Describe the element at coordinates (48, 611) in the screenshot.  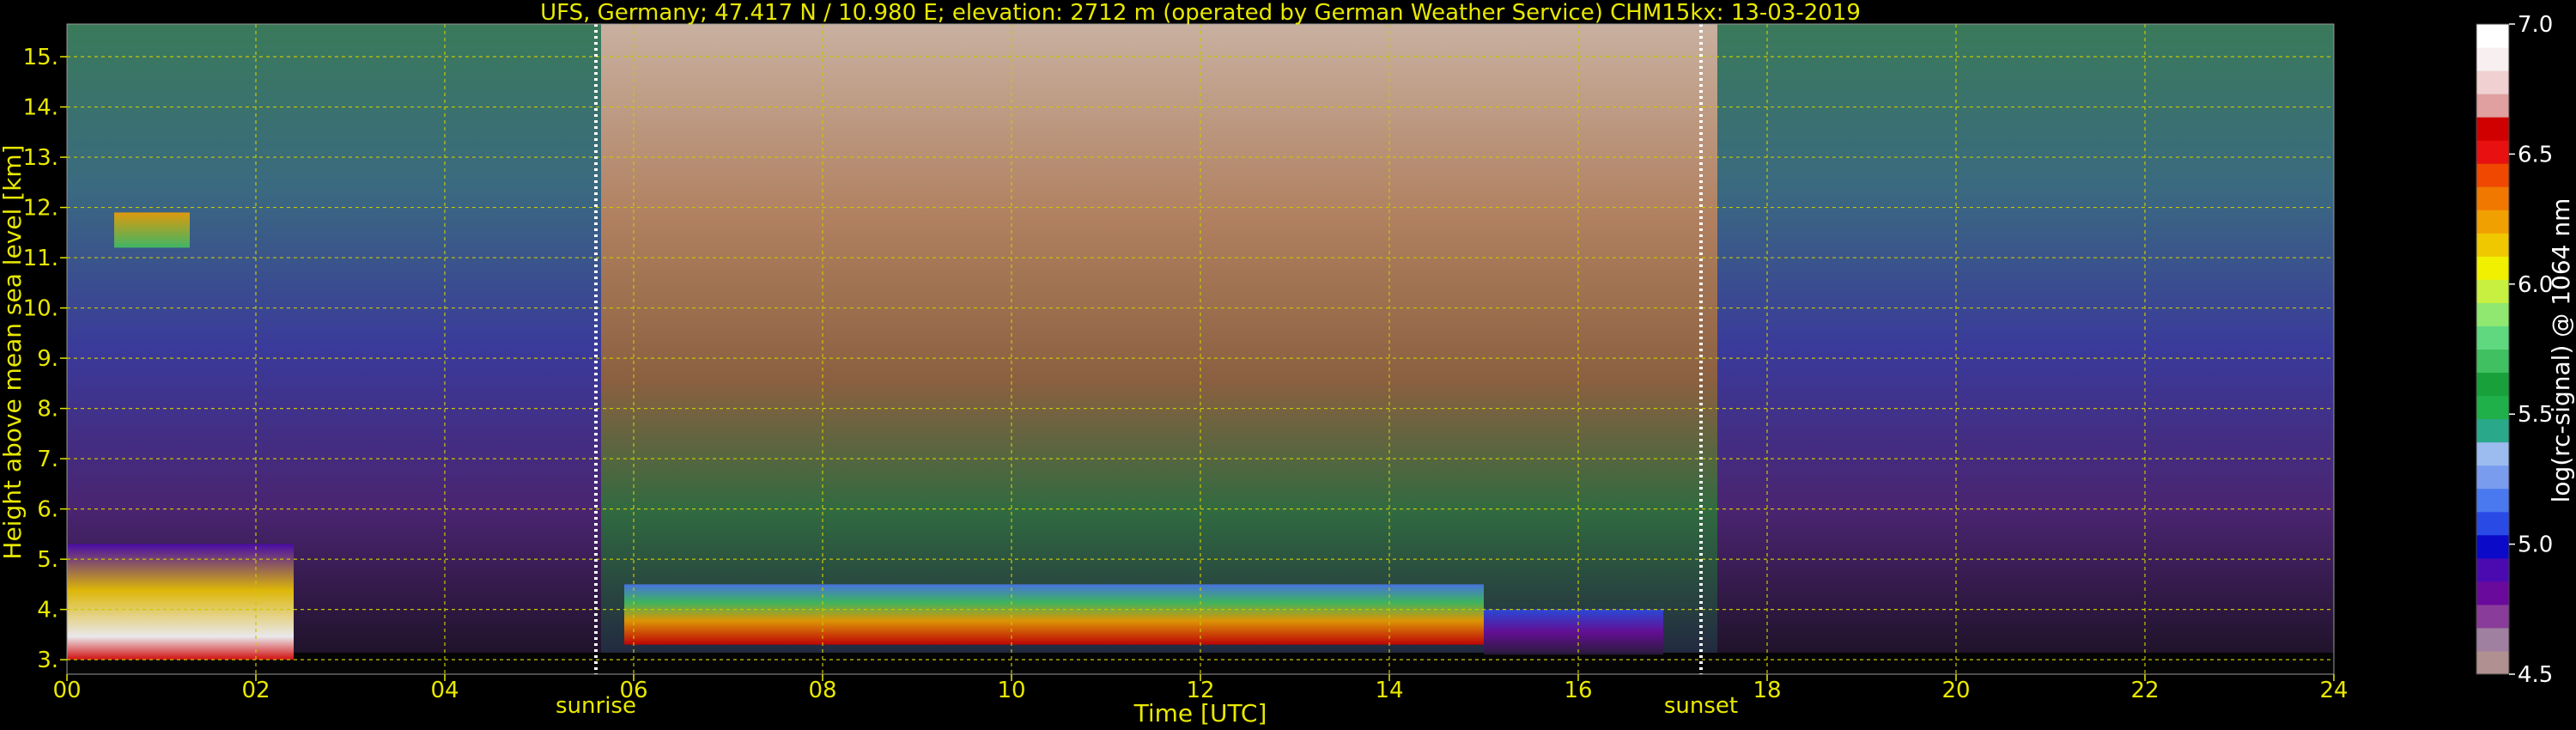
I see `y-tick-label: 4.` at that location.